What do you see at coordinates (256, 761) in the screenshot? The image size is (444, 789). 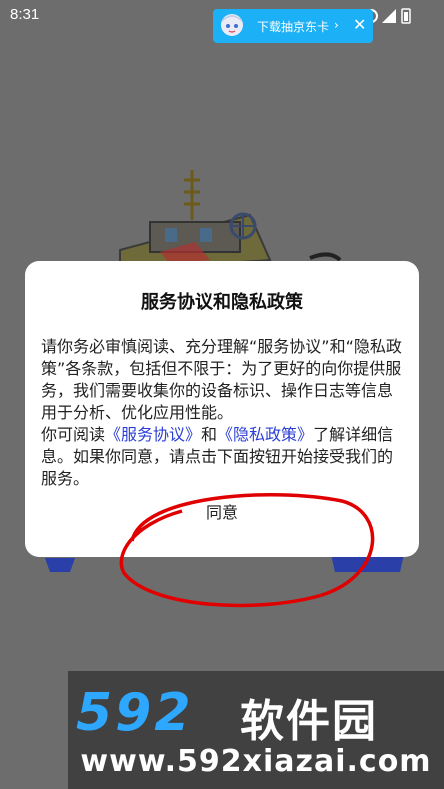 I see `watermark-url: www.592xiazai.com` at bounding box center [256, 761].